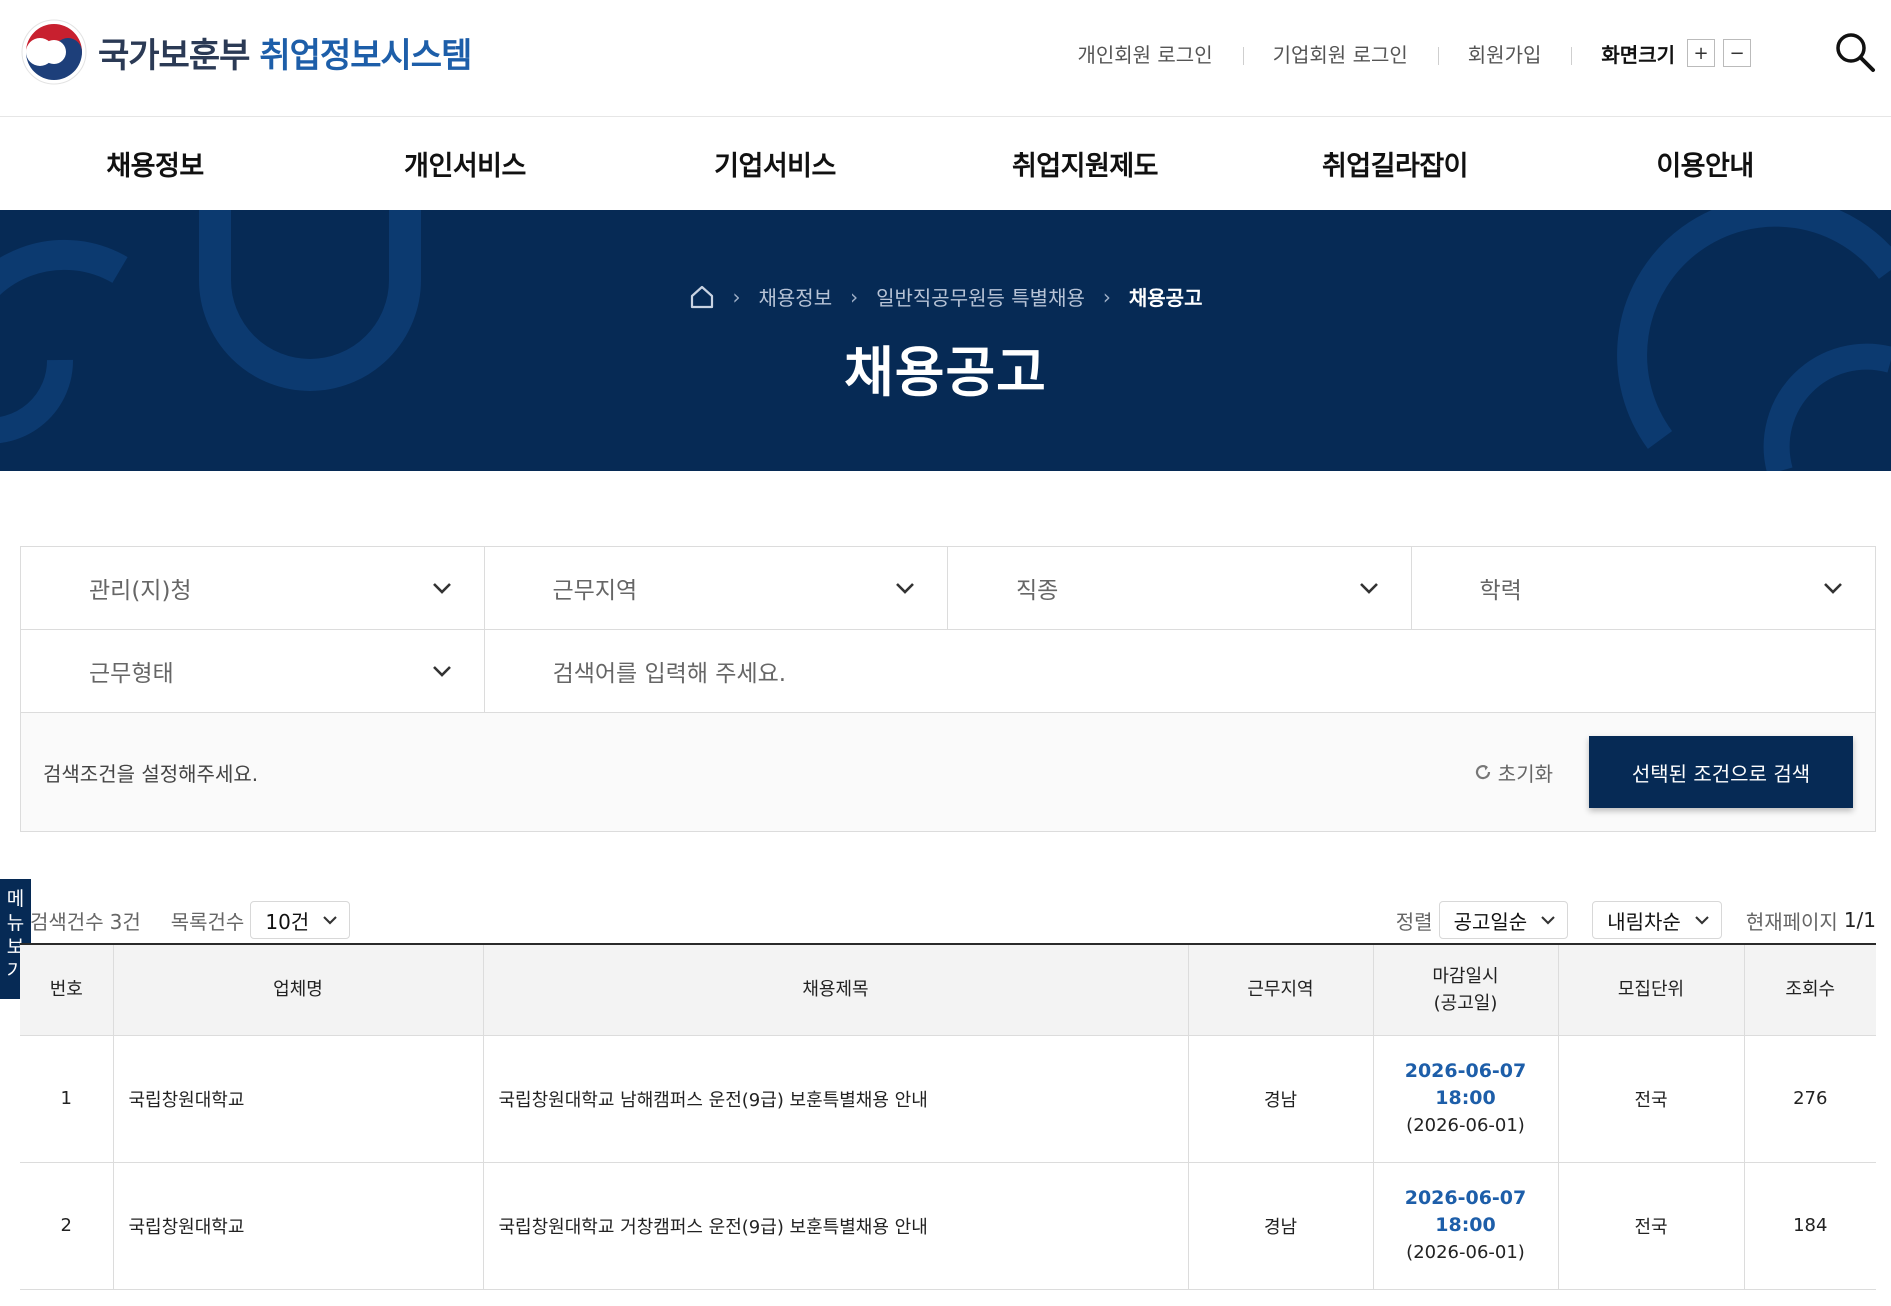  Describe the element at coordinates (300, 920) in the screenshot. I see `page-size-select: 10건` at that location.